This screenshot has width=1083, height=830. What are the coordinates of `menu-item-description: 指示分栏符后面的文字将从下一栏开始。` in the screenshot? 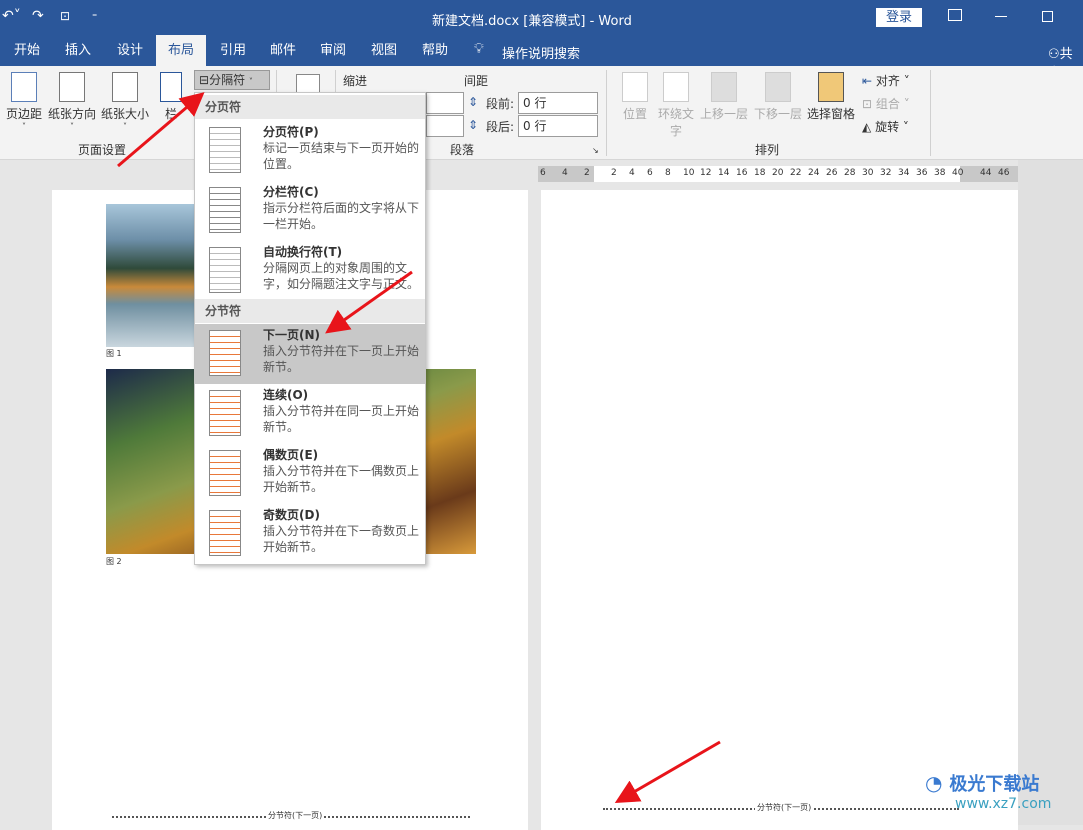 It's located at (341, 216).